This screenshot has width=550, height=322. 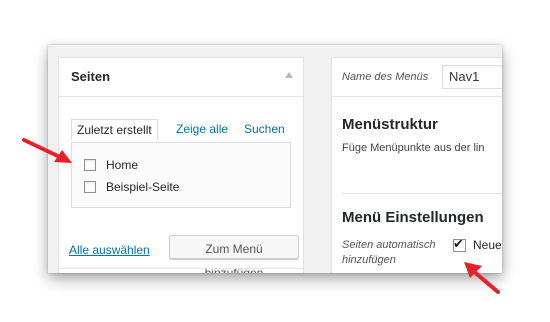 What do you see at coordinates (114, 130) in the screenshot?
I see `tab-recent: Zuletzt erstellt` at bounding box center [114, 130].